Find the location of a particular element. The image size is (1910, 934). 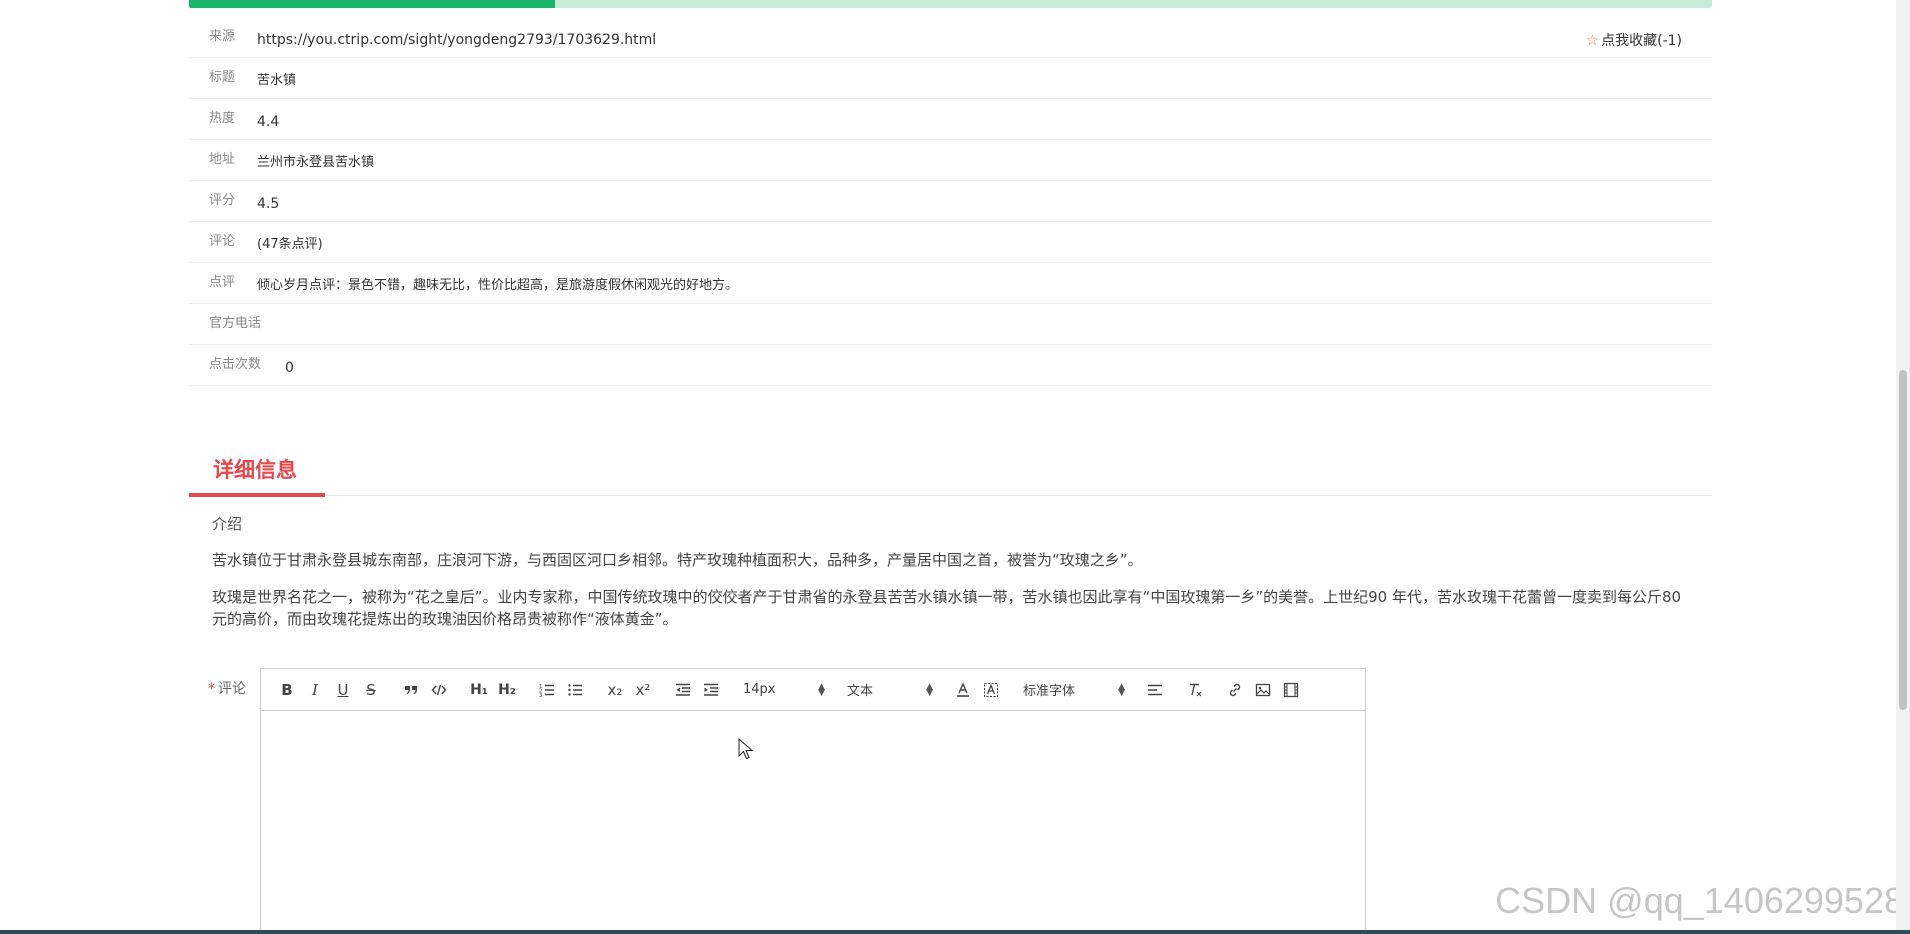

font-size-value: 14px is located at coordinates (759, 689).